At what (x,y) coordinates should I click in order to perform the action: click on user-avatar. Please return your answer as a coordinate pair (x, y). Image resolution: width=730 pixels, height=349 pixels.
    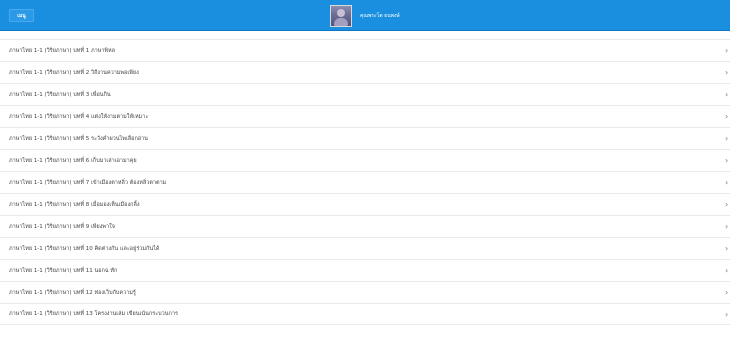
    Looking at the image, I should click on (341, 16).